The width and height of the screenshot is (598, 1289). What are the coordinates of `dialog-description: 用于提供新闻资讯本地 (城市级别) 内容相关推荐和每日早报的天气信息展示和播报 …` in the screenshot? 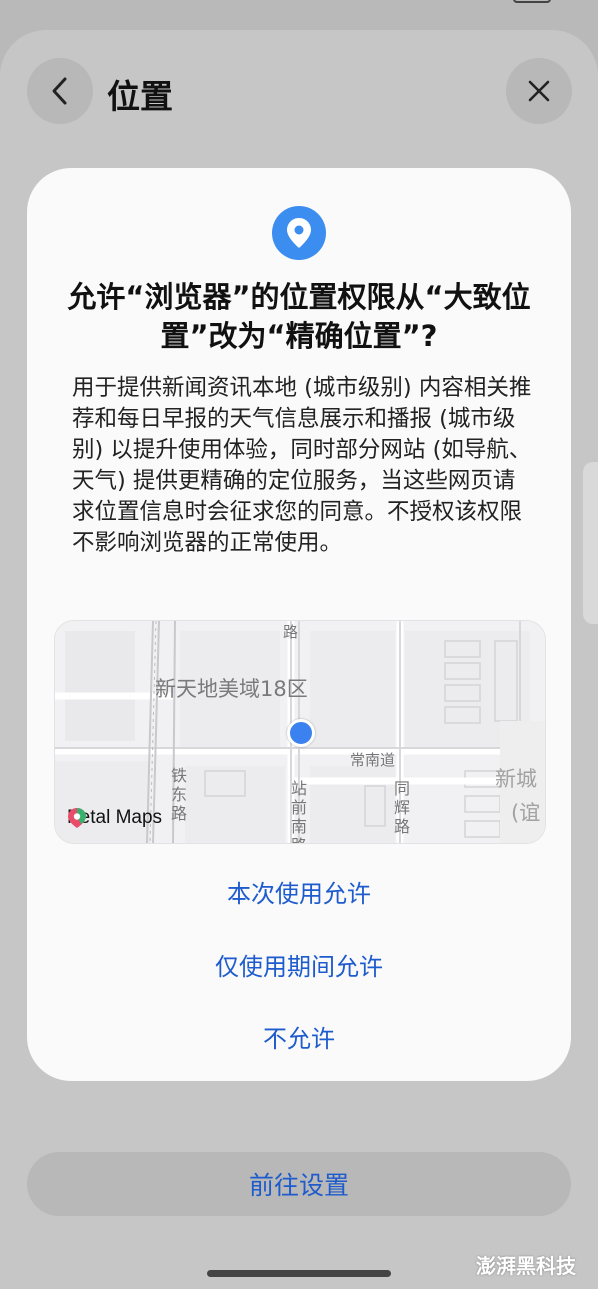 It's located at (302, 465).